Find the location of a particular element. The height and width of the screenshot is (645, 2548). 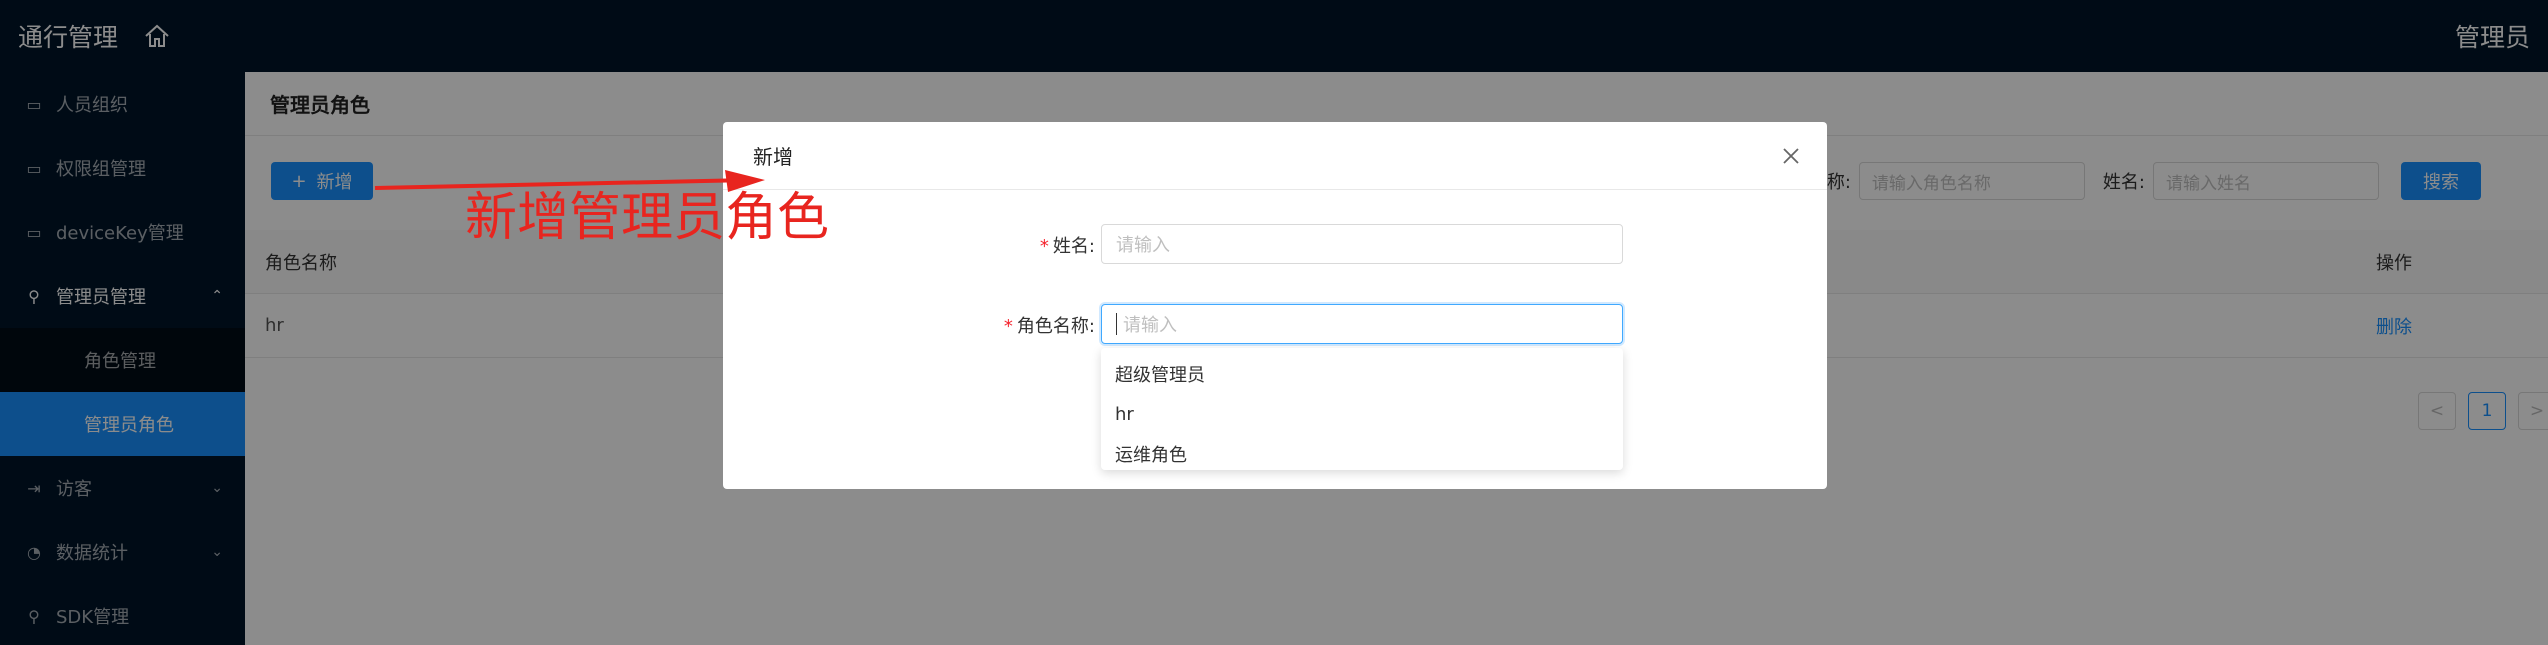

name-label: * 姓名: is located at coordinates (1067, 245).